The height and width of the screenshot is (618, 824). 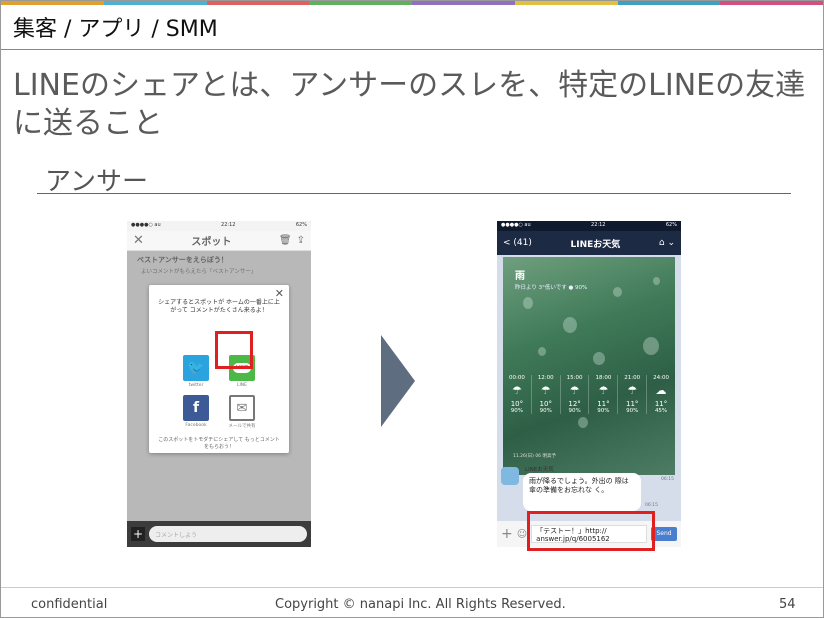 I want to click on slide-title: LINEのシェアとは、アンサーのスレを、特定のLINEの友達に送ること, so click(x=409, y=104).